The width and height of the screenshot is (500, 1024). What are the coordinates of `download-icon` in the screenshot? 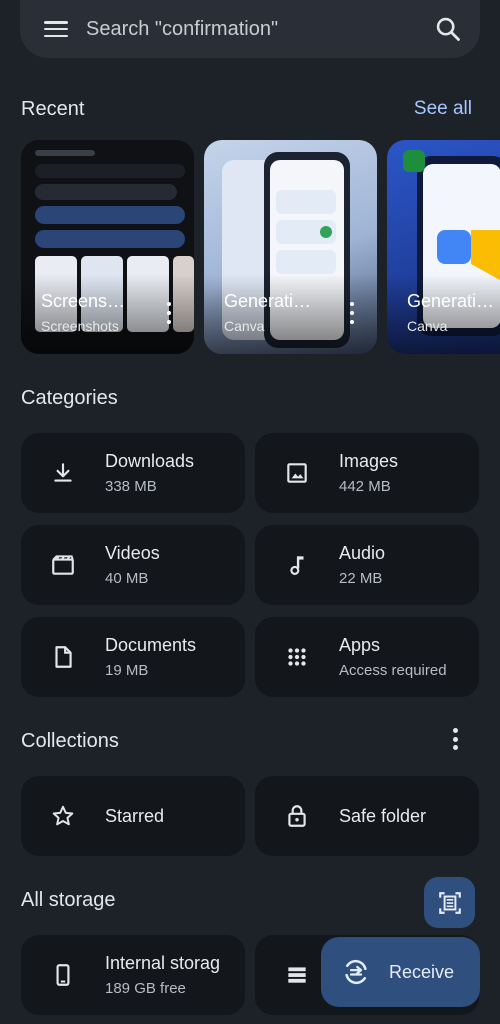 It's located at (63, 472).